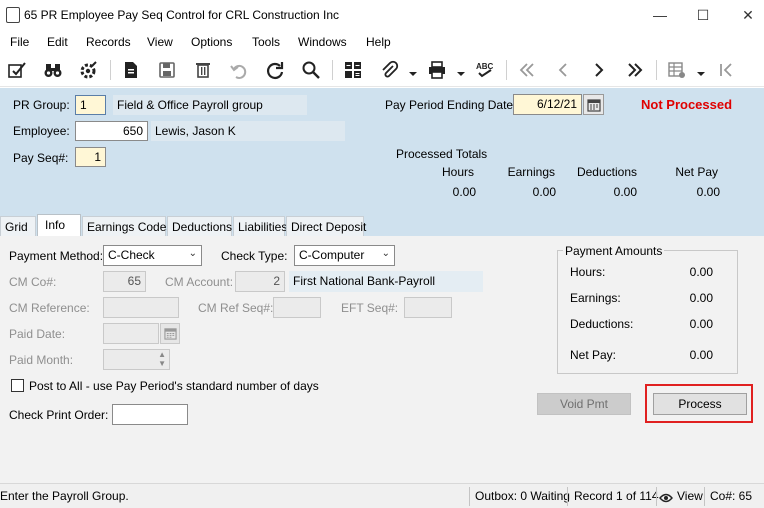 The height and width of the screenshot is (508, 764). I want to click on menu-tools: Tools, so click(266, 42).